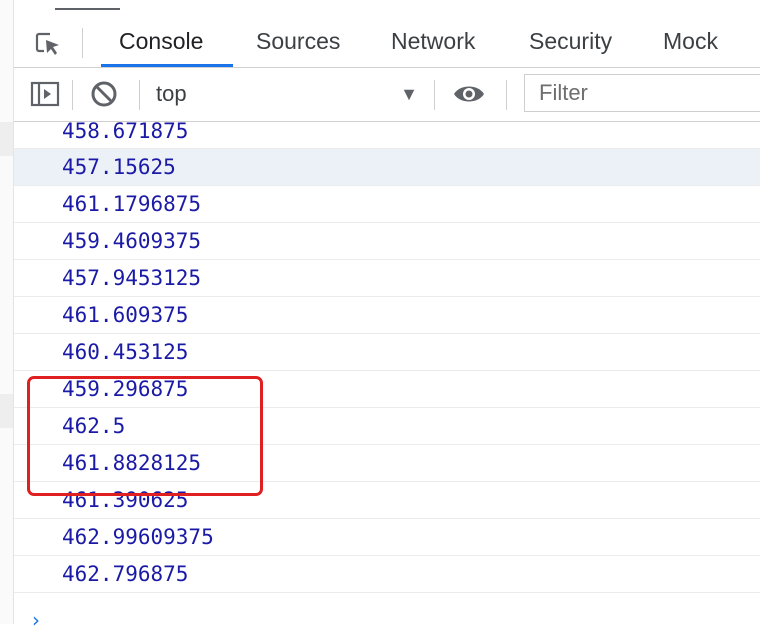 The width and height of the screenshot is (760, 632). What do you see at coordinates (570, 41) in the screenshot?
I see `tab-security: Security` at bounding box center [570, 41].